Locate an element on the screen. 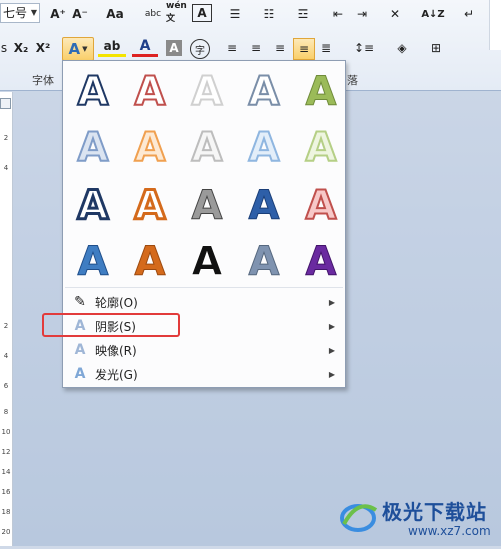 Image resolution: width=501 pixels, height=549 pixels. style-light-gray-outline: A is located at coordinates (207, 148).